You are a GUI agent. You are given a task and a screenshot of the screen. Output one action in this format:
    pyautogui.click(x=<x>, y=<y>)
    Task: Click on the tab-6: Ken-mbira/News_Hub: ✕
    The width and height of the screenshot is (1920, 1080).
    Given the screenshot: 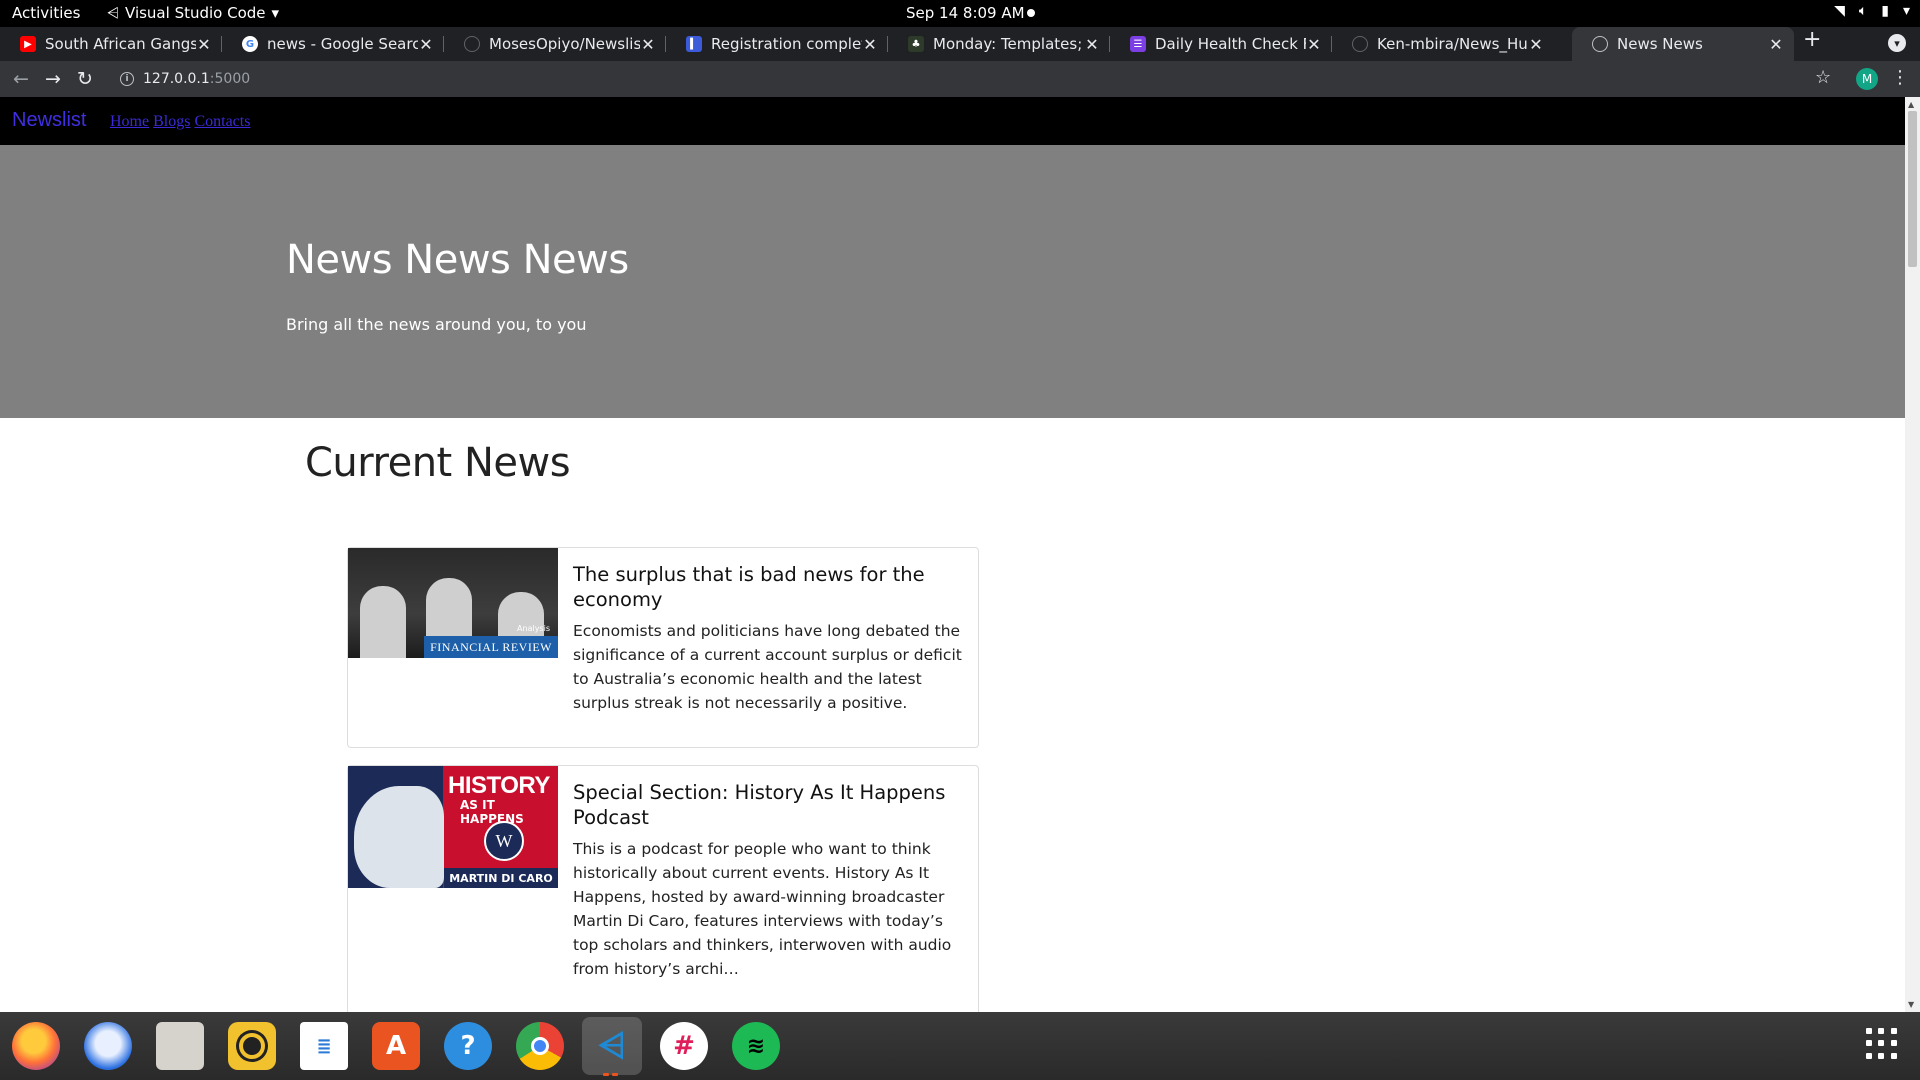 What is the action you would take?
    pyautogui.click(x=1443, y=44)
    